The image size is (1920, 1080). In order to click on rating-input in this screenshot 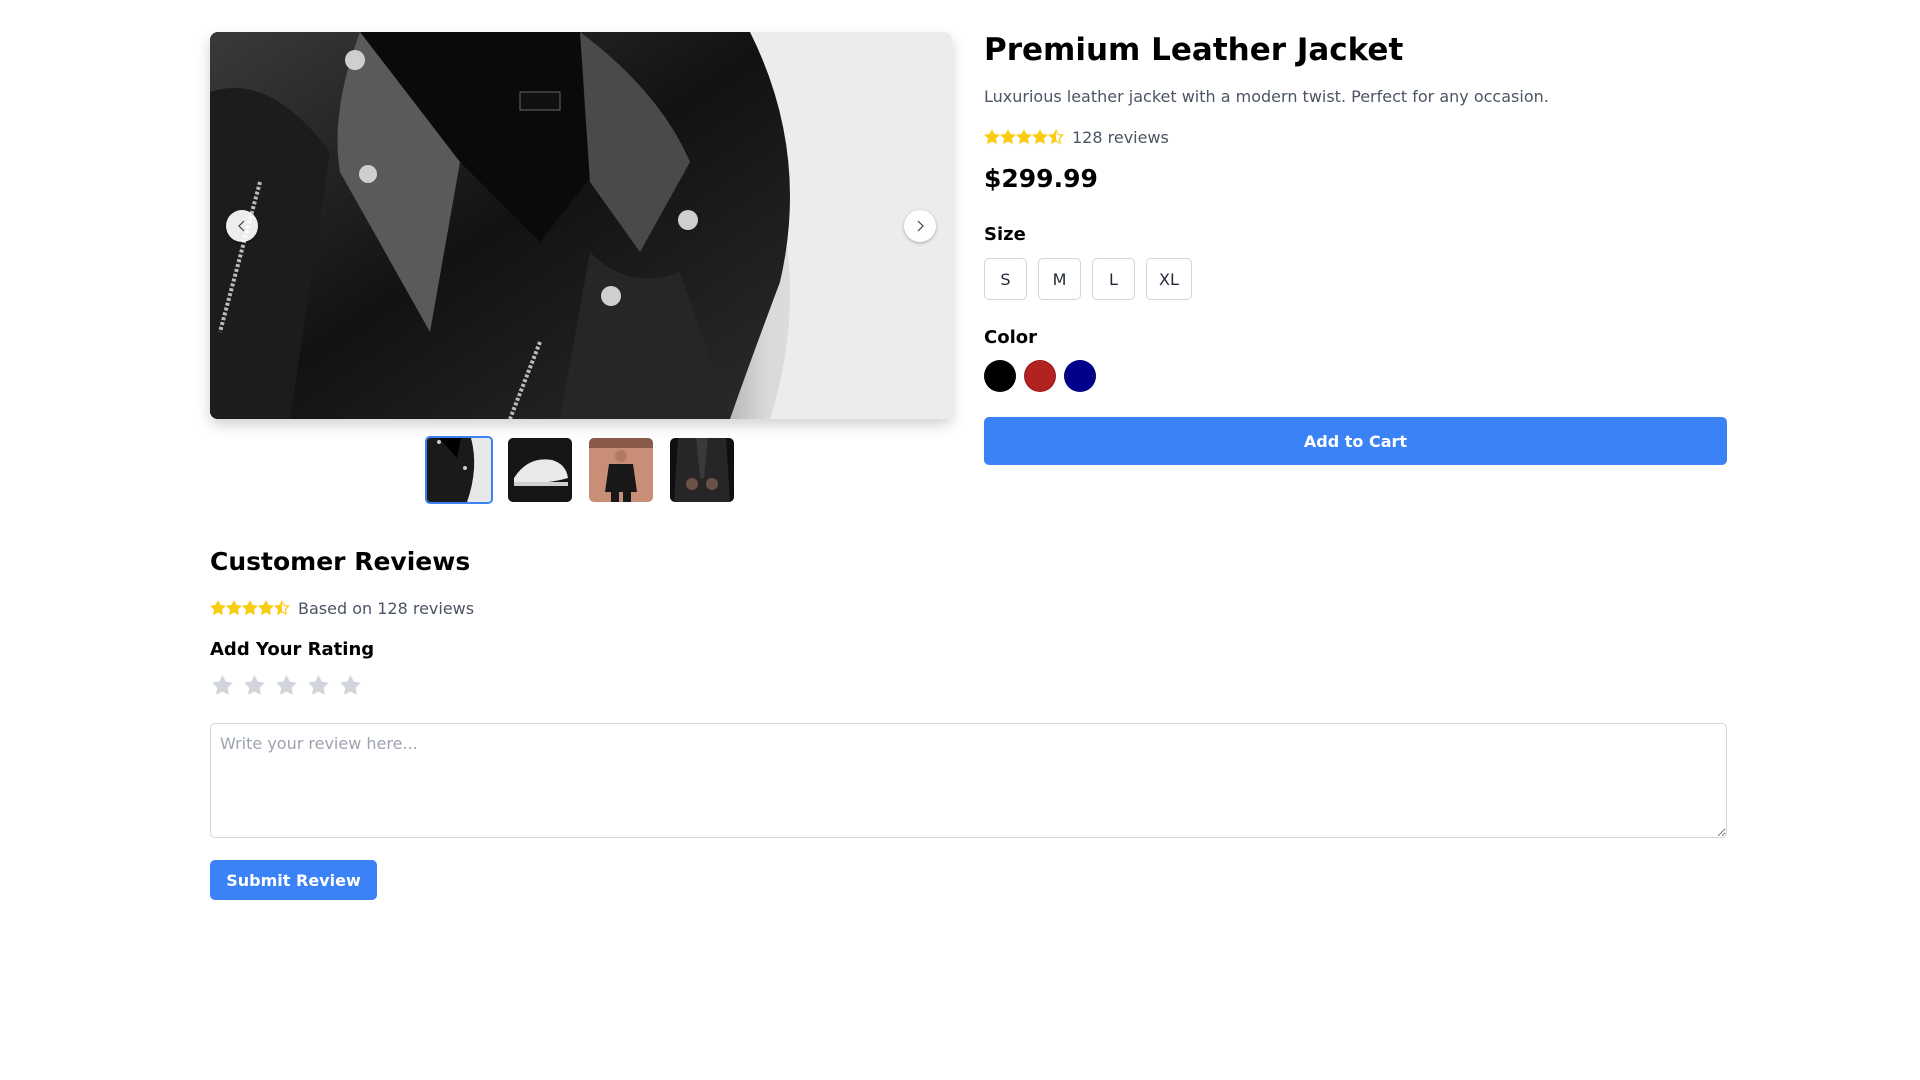, I will do `click(286, 685)`.